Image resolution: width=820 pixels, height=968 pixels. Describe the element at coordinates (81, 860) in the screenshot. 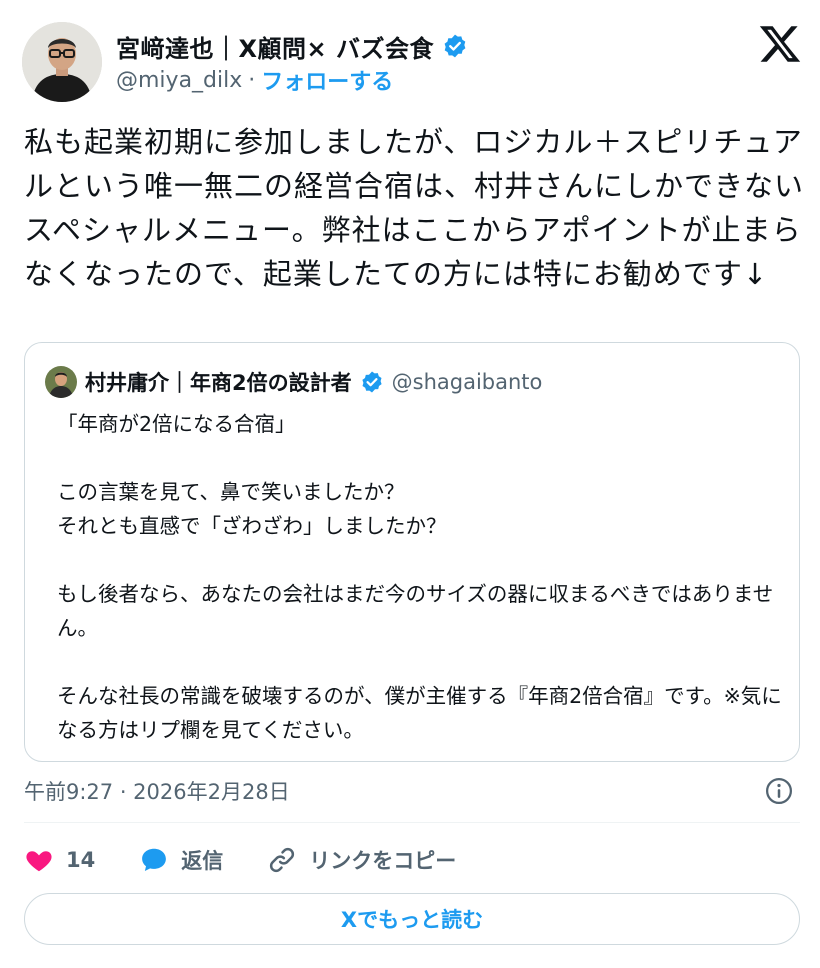

I see `like-count: 14` at that location.